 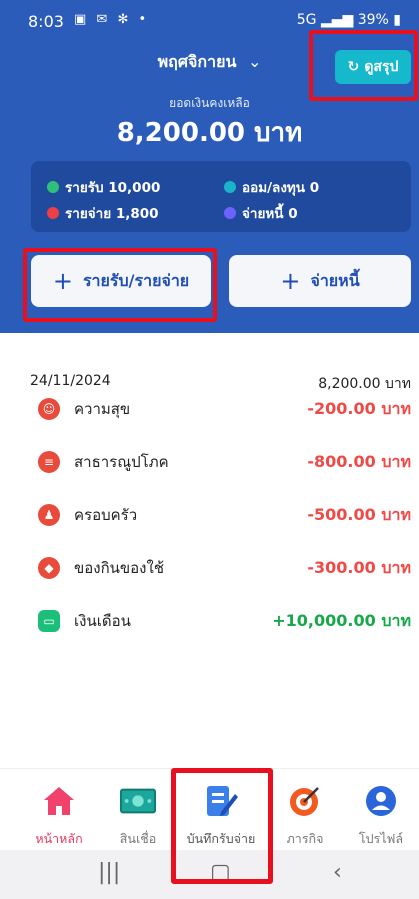 I want to click on transaction-row: ▭ เงินเดือน +10,000.00 บาท, so click(x=224, y=621).